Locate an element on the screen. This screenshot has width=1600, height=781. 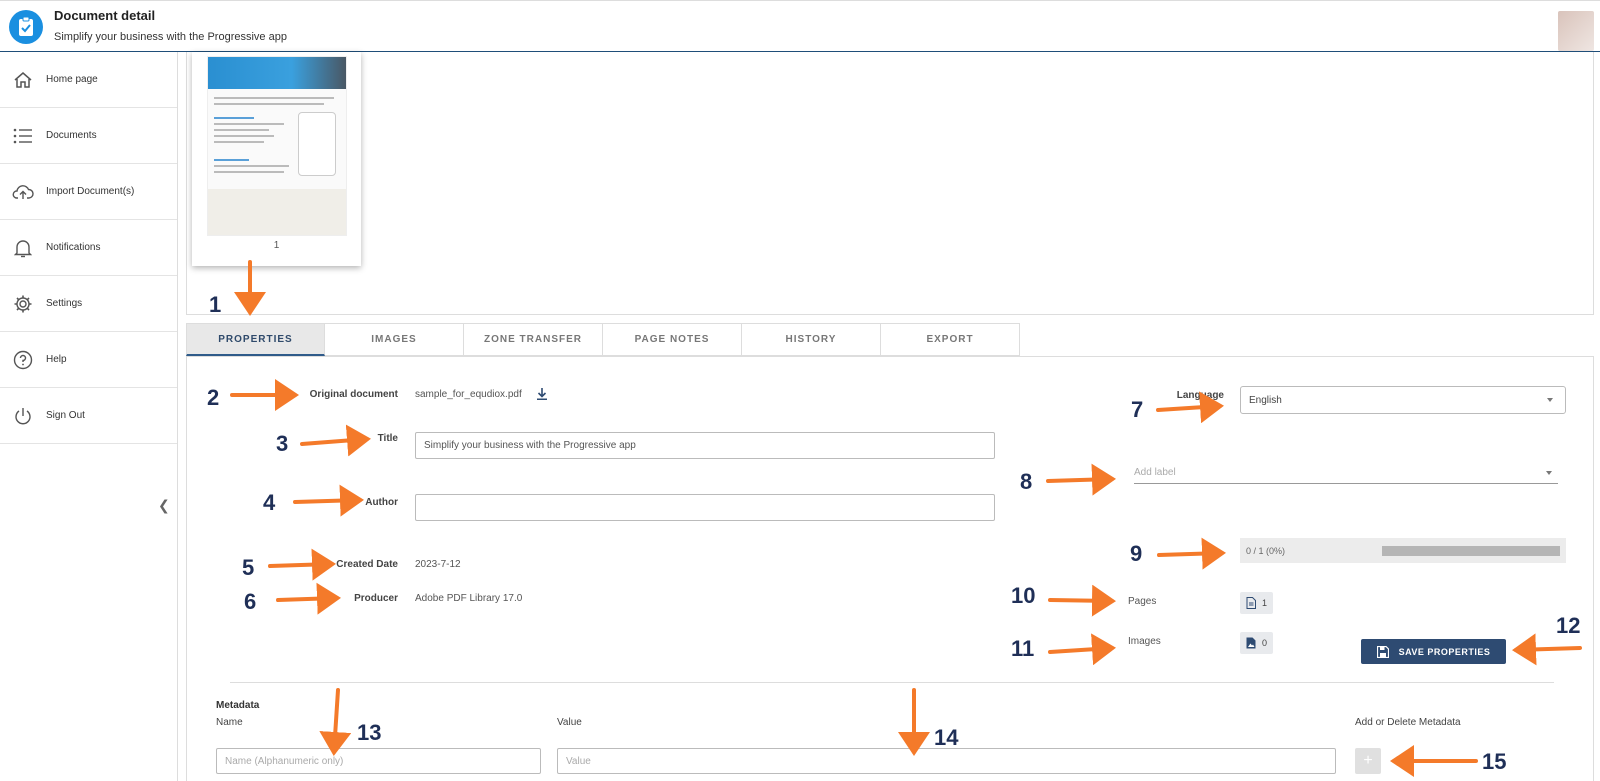
annotation-number: 13 is located at coordinates (369, 732).